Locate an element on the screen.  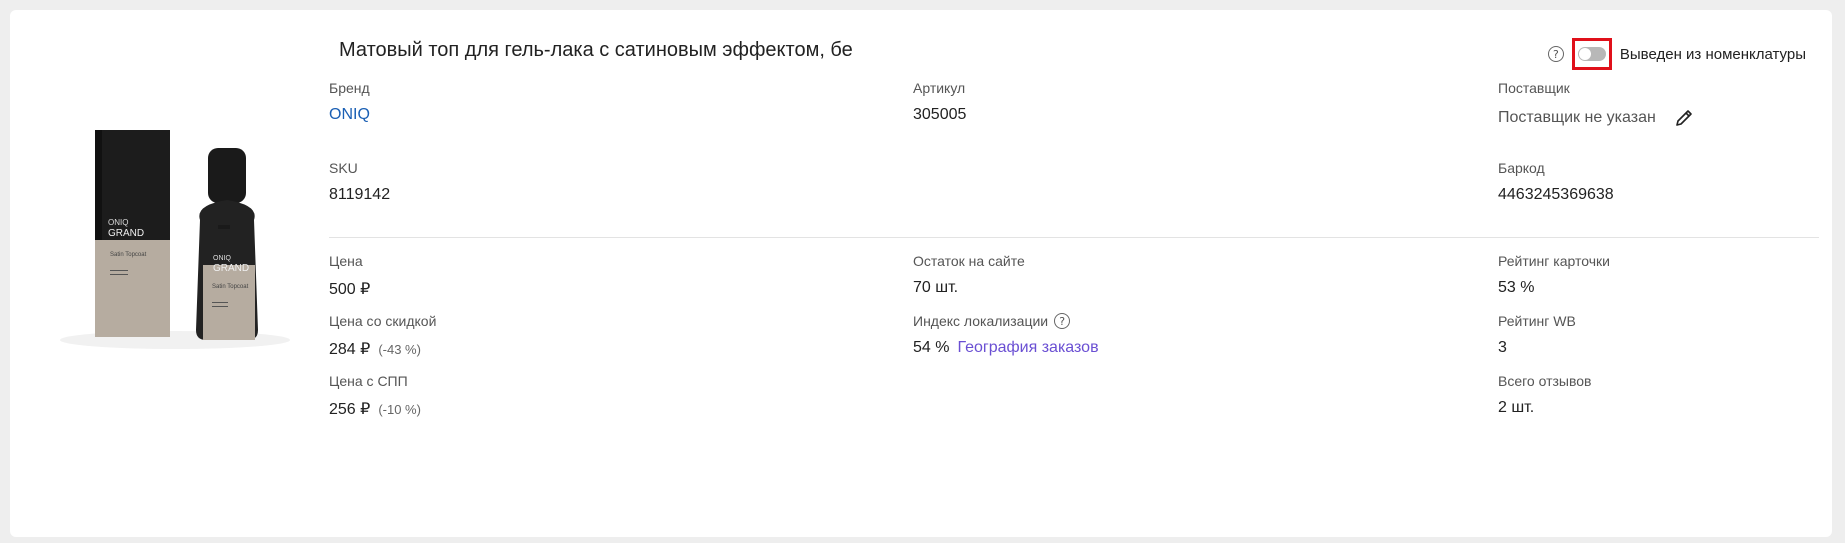
reviews-label: Всего отзывов is located at coordinates (1545, 381).